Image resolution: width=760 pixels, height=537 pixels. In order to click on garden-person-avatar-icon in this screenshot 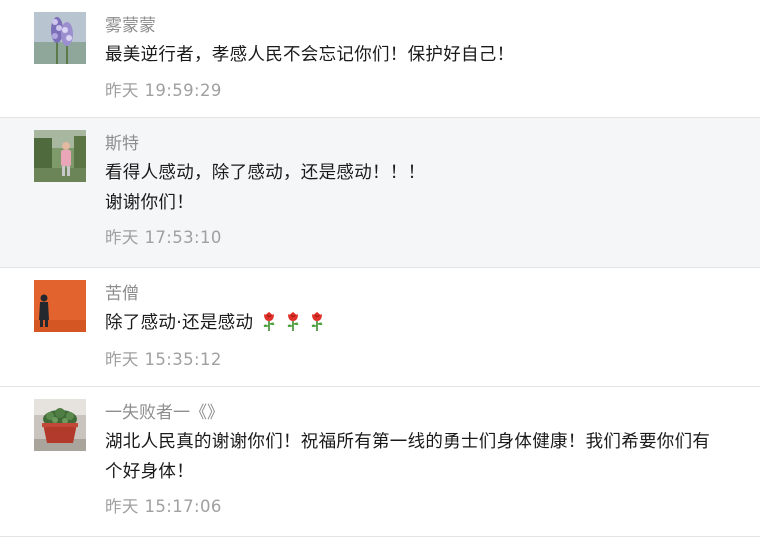, I will do `click(60, 156)`.